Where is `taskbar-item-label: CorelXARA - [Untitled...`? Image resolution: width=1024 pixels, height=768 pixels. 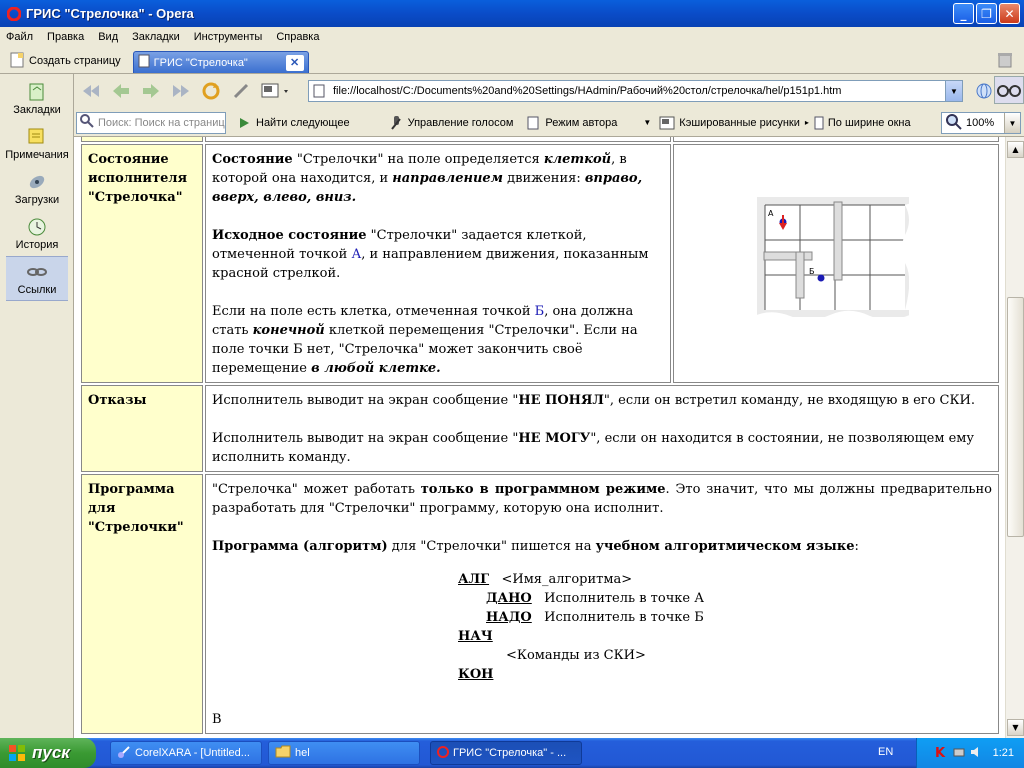 taskbar-item-label: CorelXARA - [Untitled... is located at coordinates (192, 753).